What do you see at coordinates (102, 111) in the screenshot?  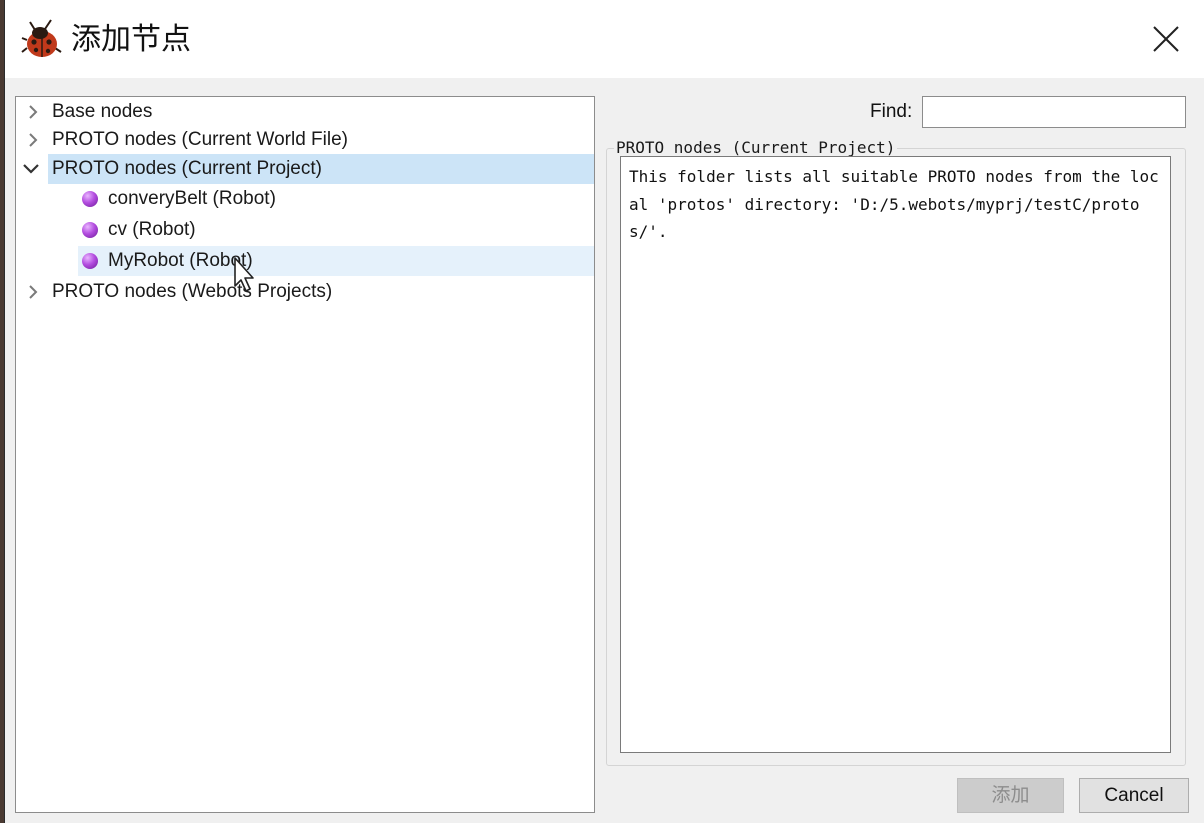 I see `tree-item-label: Base nodes` at bounding box center [102, 111].